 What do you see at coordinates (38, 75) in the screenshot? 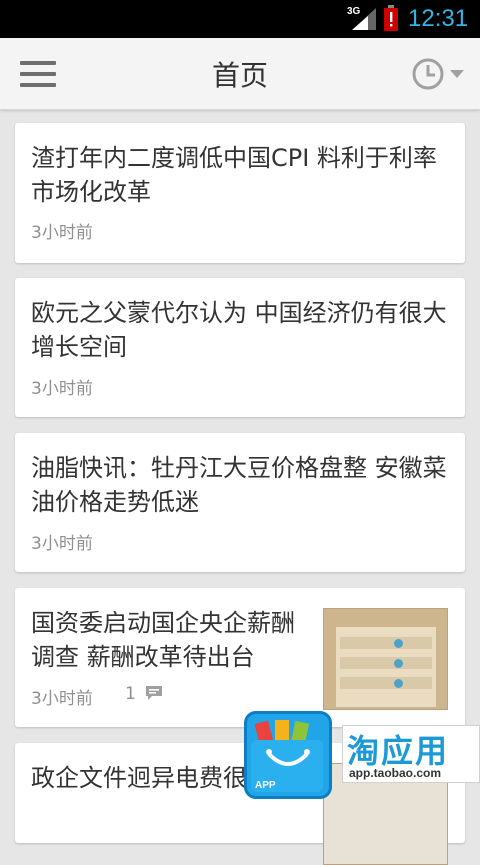
I see `hamburger-icon` at bounding box center [38, 75].